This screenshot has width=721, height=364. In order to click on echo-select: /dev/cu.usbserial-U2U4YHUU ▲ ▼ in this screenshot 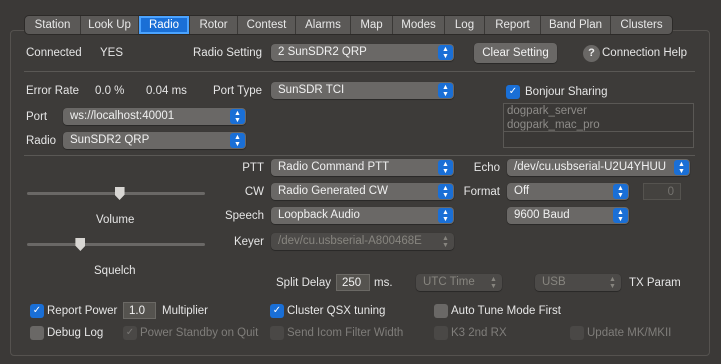, I will do `click(598, 167)`.